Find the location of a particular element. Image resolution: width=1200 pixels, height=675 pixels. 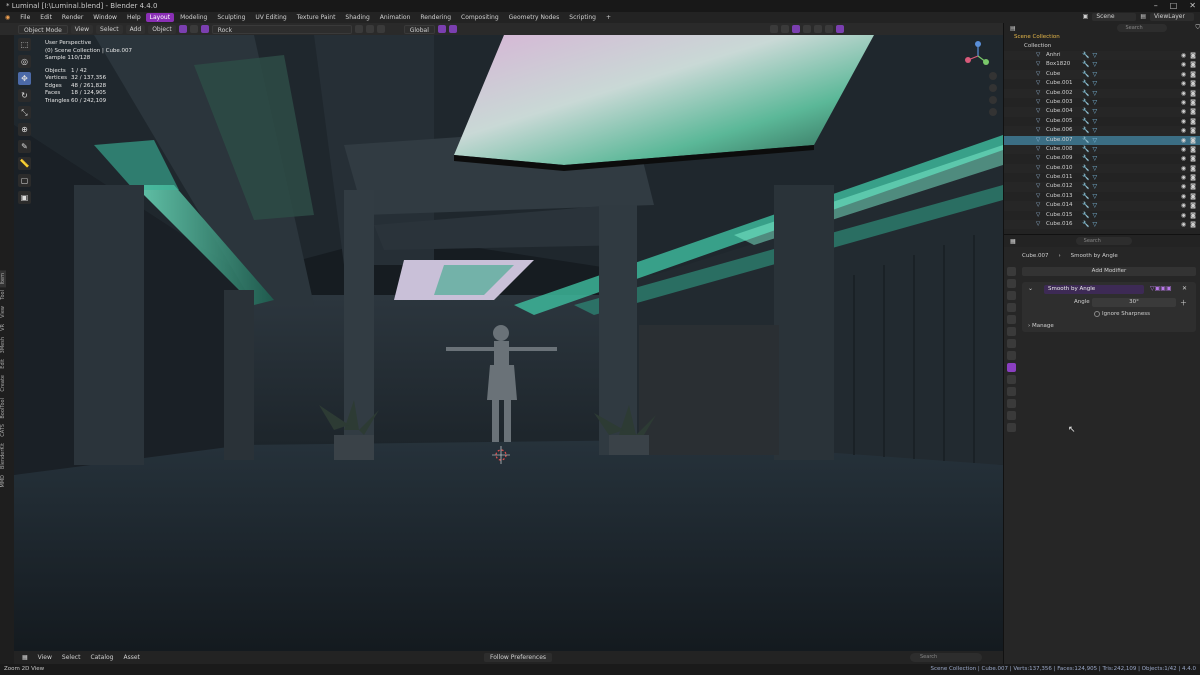

ignore-sharpness-checkbox: Ignore Sharpness is located at coordinates (1122, 314).